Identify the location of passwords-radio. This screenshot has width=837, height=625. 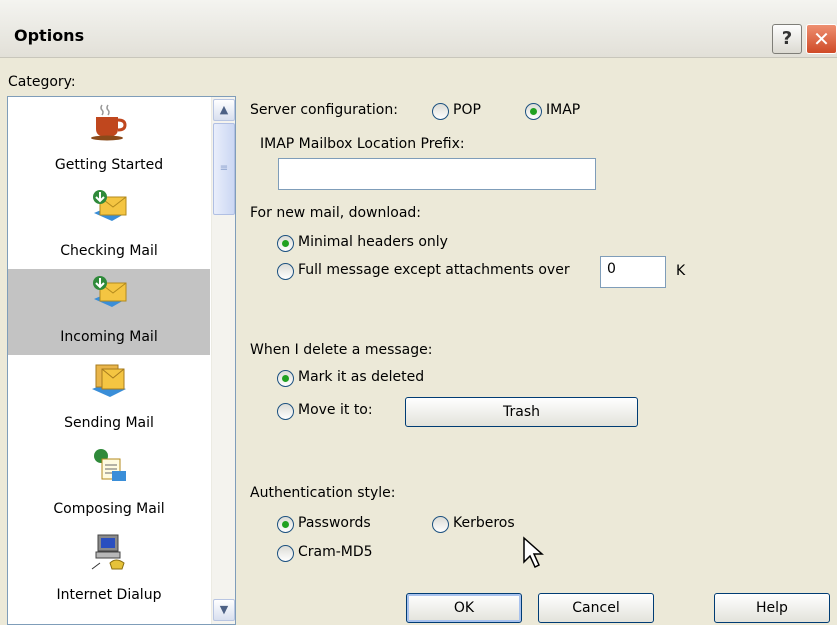
(285, 524).